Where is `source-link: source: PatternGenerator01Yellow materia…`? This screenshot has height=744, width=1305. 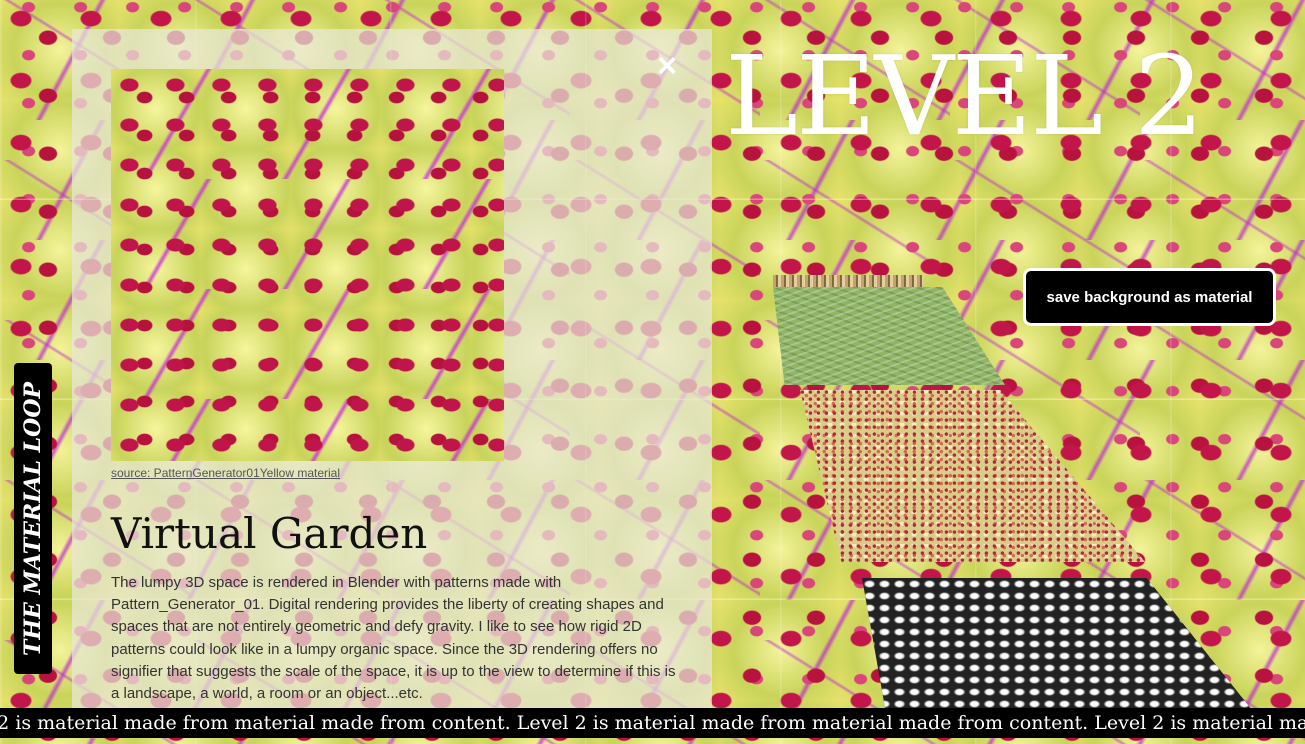 source-link: source: PatternGenerator01Yellow materia… is located at coordinates (225, 473).